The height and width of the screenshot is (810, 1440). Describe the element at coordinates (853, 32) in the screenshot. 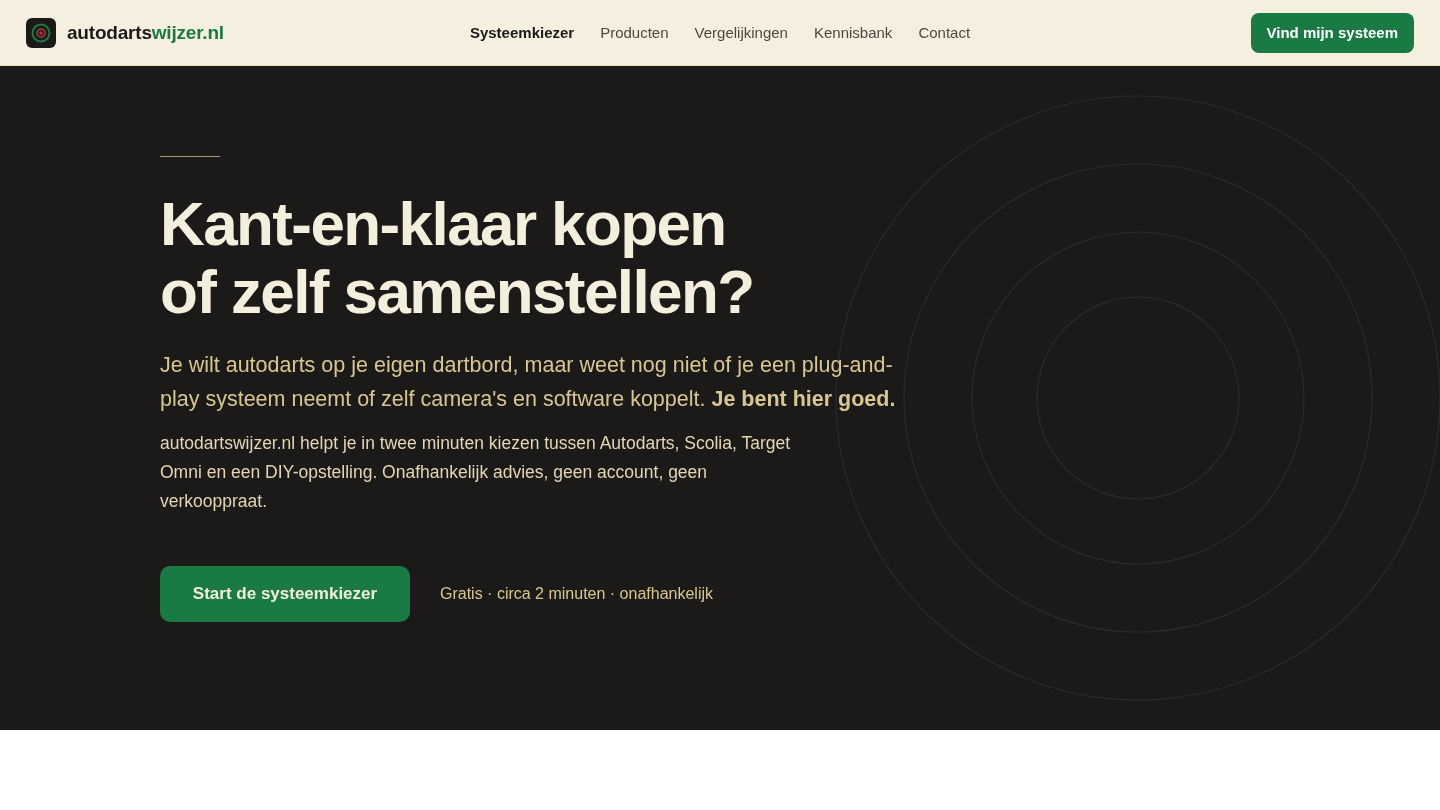

I see `nav-link: Kennisbank` at that location.